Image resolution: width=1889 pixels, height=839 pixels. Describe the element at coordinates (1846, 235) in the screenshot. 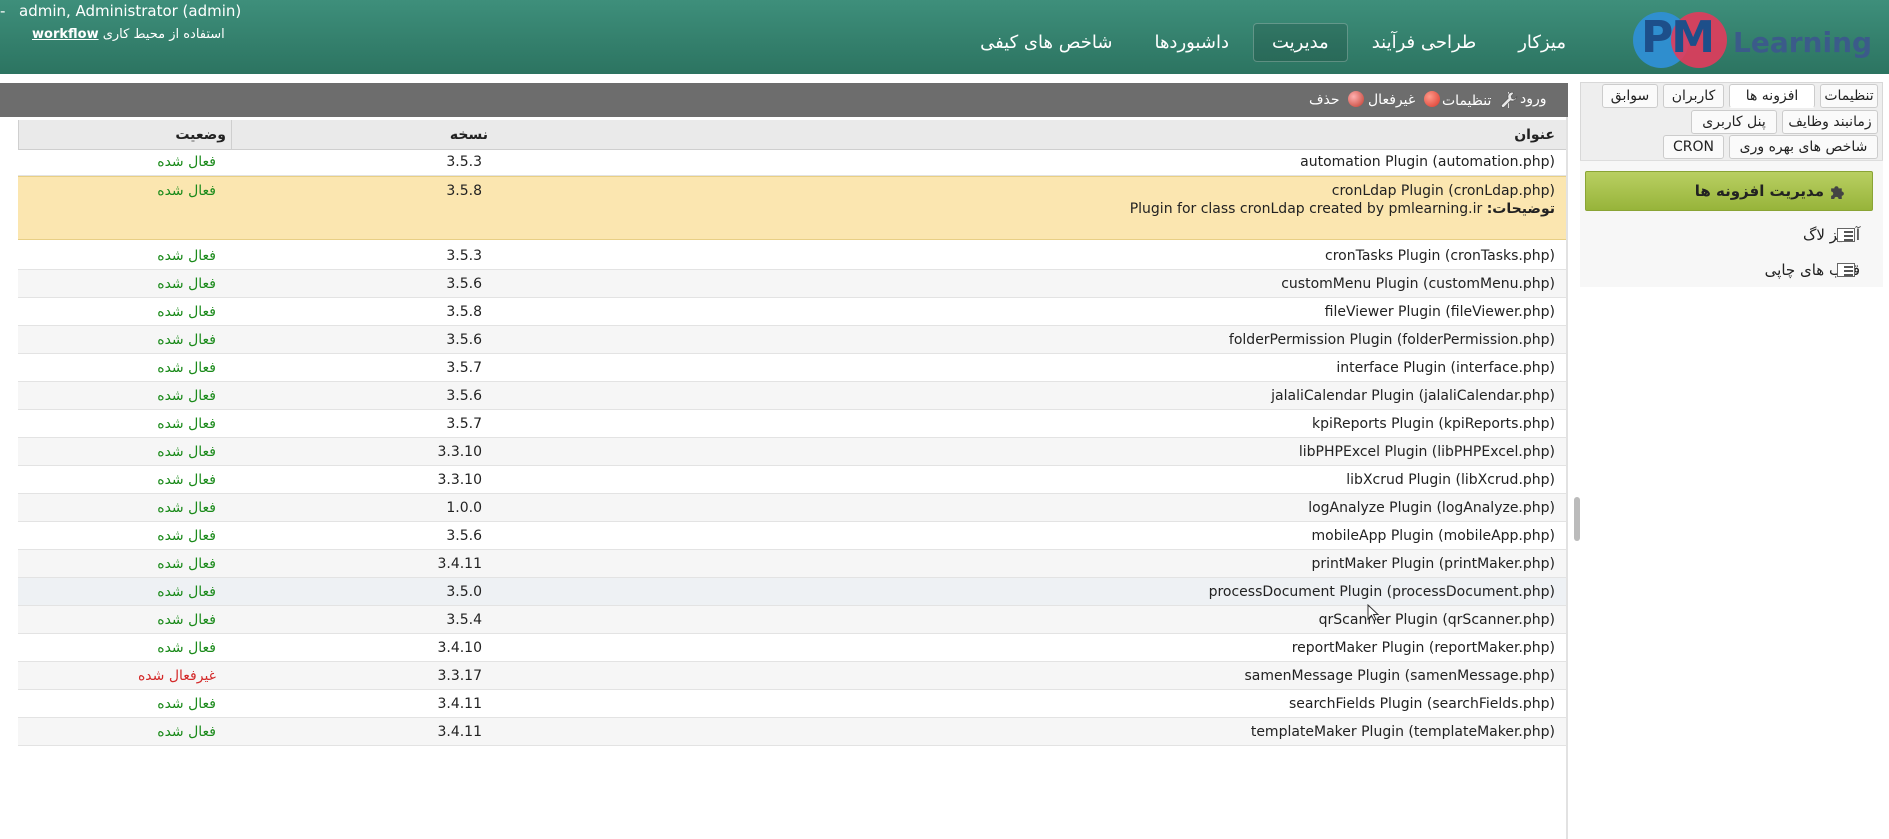

I see `list-icon` at that location.